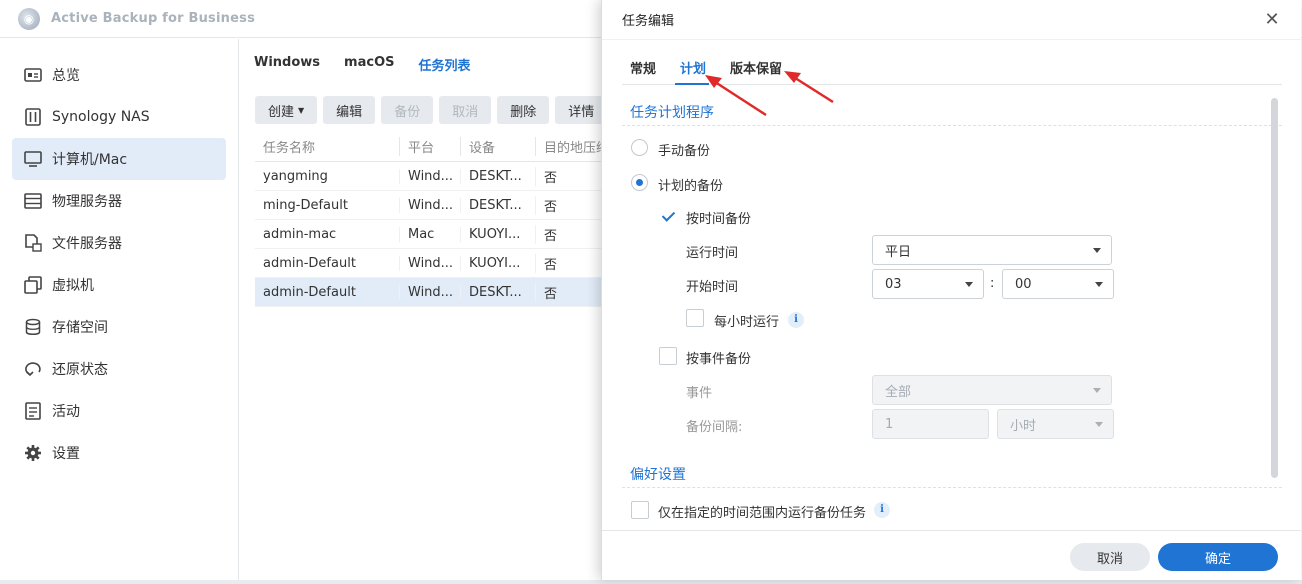 The width and height of the screenshot is (1302, 584). I want to click on dialog-footer: 取消 确定, so click(951, 555).